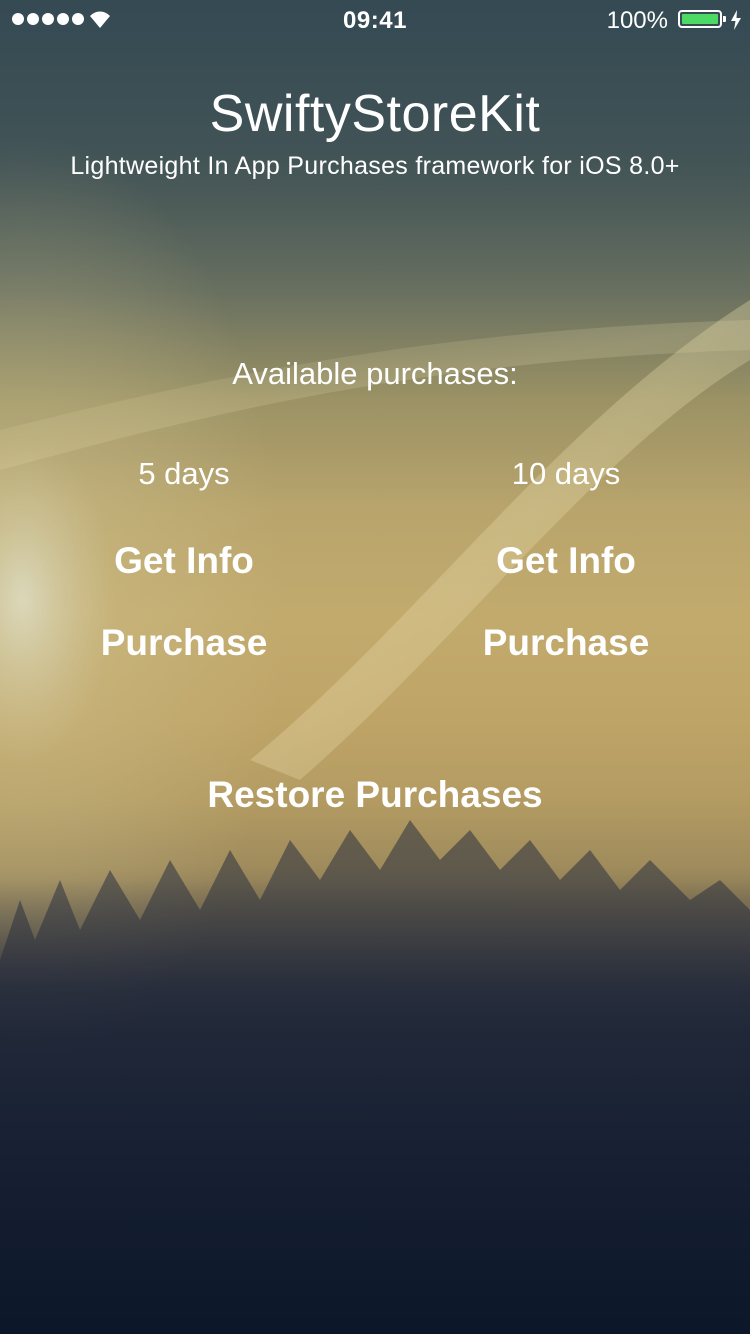 Image resolution: width=750 pixels, height=1334 pixels. Describe the element at coordinates (375, 114) in the screenshot. I see `app-title: SwiftyStoreKit` at that location.